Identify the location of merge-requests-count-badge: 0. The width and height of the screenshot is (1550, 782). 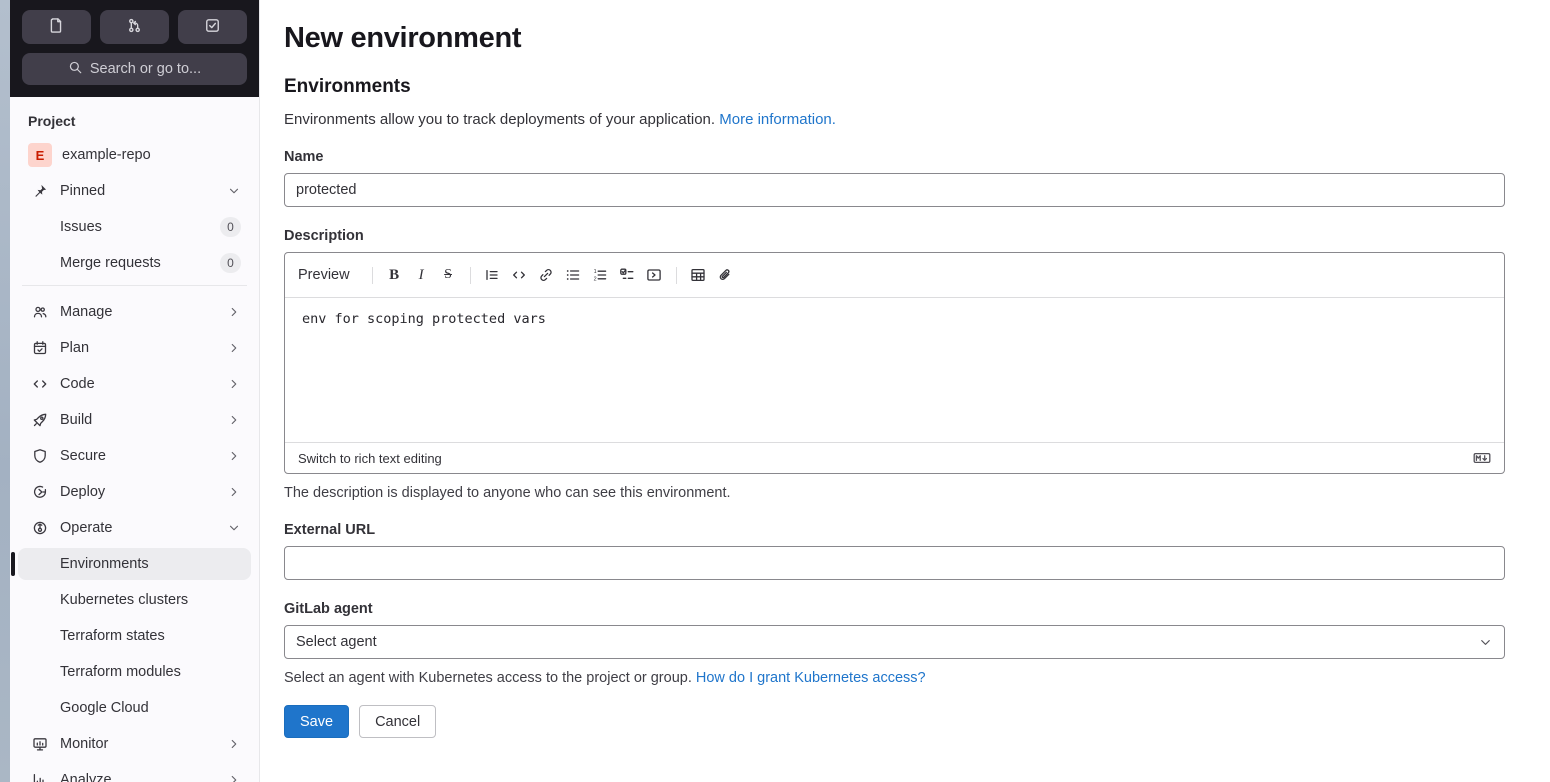
(230, 263).